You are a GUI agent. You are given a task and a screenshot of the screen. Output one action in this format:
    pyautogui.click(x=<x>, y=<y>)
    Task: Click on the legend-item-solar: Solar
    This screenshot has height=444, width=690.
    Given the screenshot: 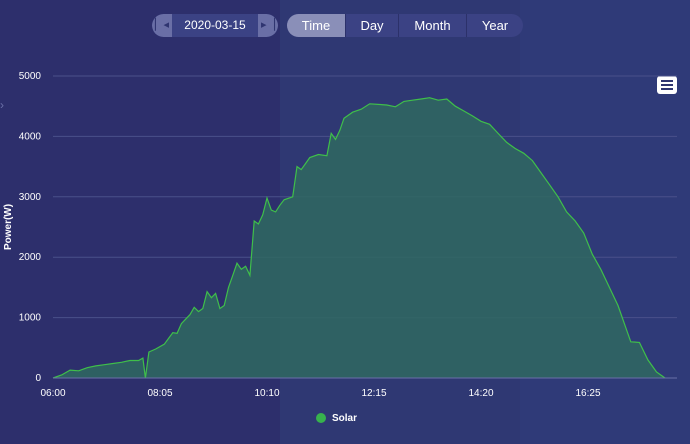 What is the action you would take?
    pyautogui.click(x=336, y=418)
    